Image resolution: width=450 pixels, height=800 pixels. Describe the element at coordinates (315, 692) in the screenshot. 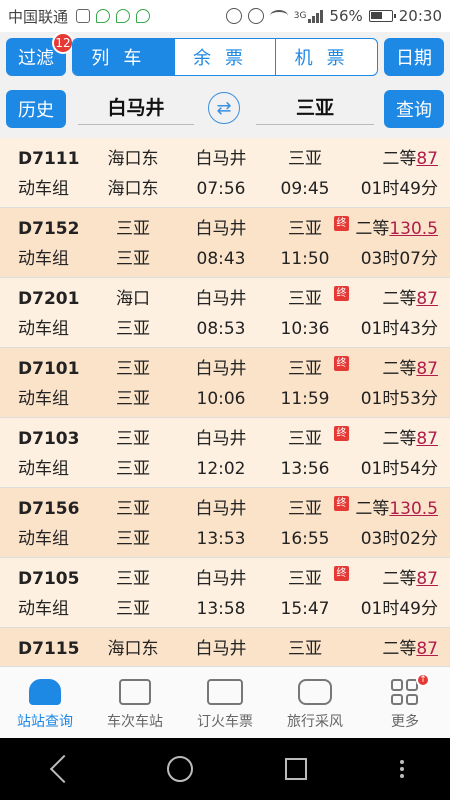

I see `chat-icon` at that location.